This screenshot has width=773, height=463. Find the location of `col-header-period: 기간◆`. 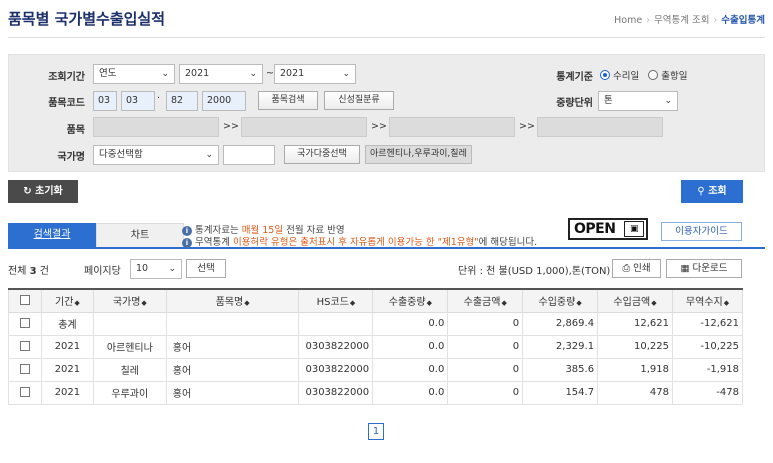

col-header-period: 기간◆ is located at coordinates (67, 300).